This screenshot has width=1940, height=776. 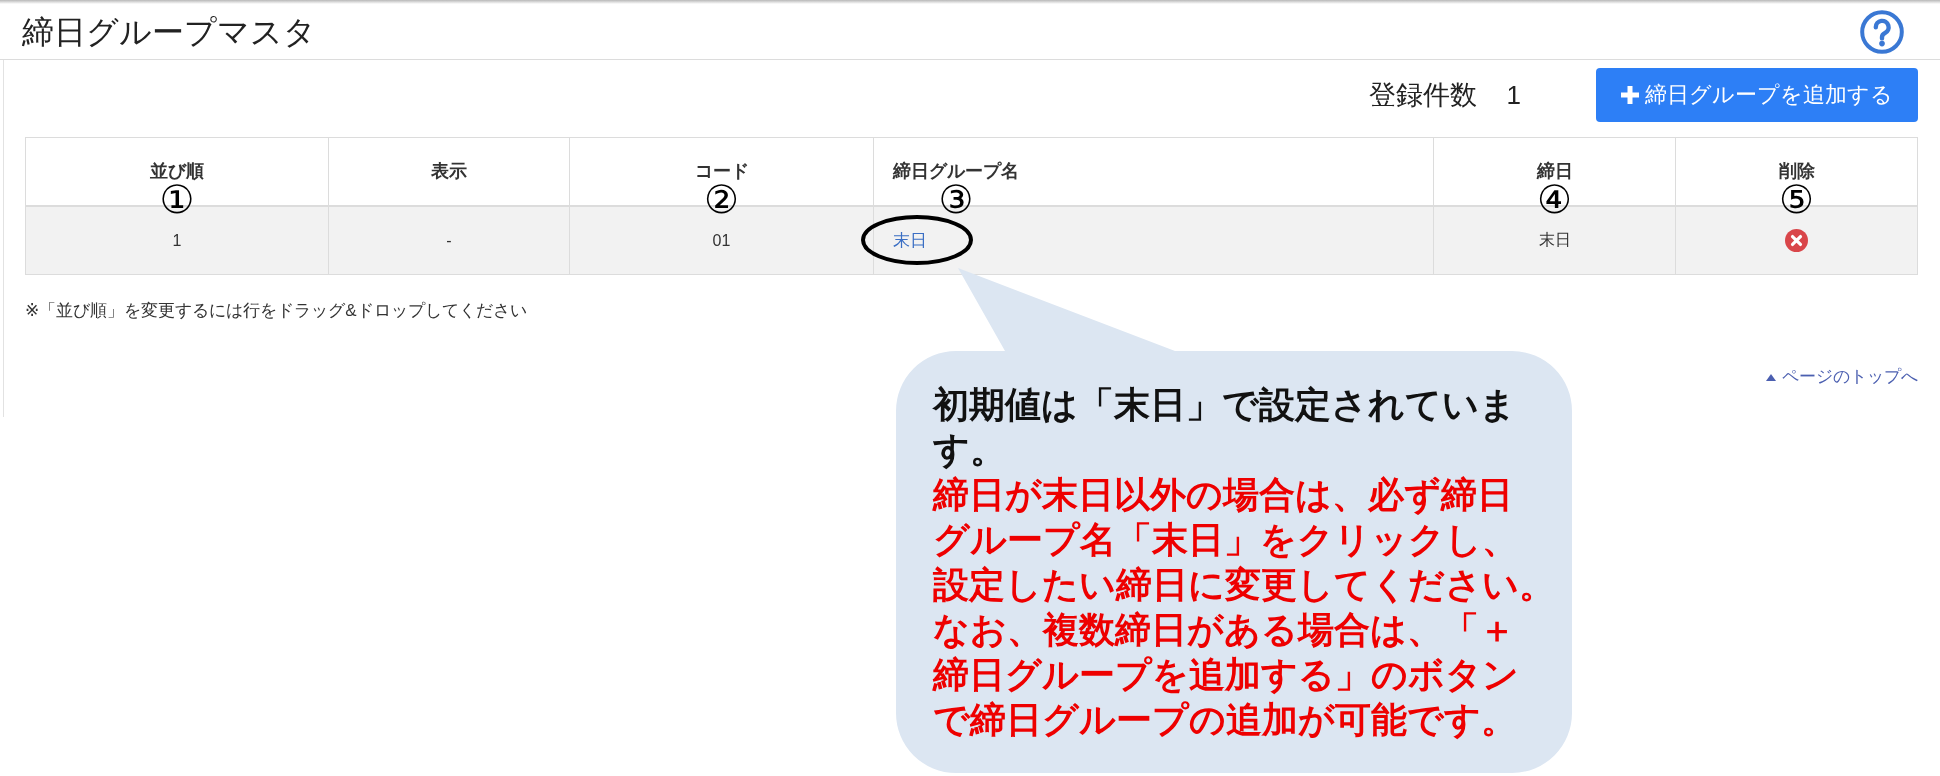 I want to click on record-count-label: 登録件数, so click(x=1422, y=95).